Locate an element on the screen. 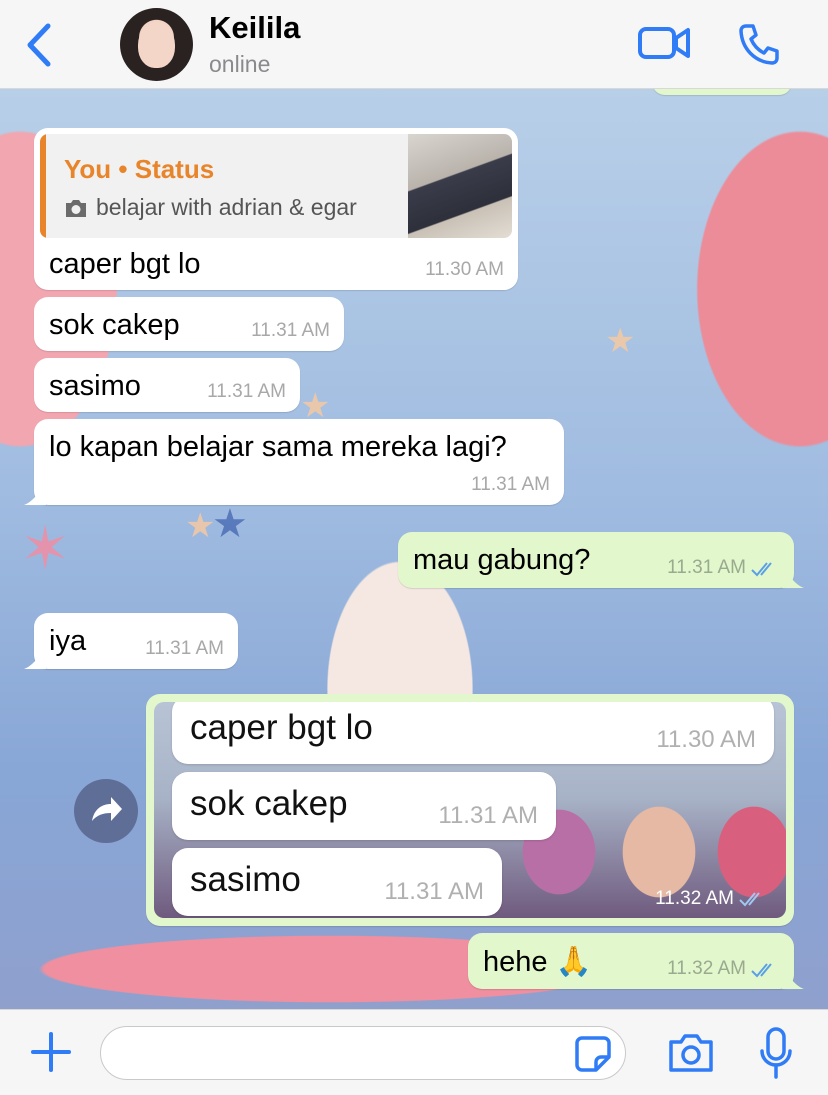  wallpaper-star-icon: ✶ is located at coordinates (45, 548).